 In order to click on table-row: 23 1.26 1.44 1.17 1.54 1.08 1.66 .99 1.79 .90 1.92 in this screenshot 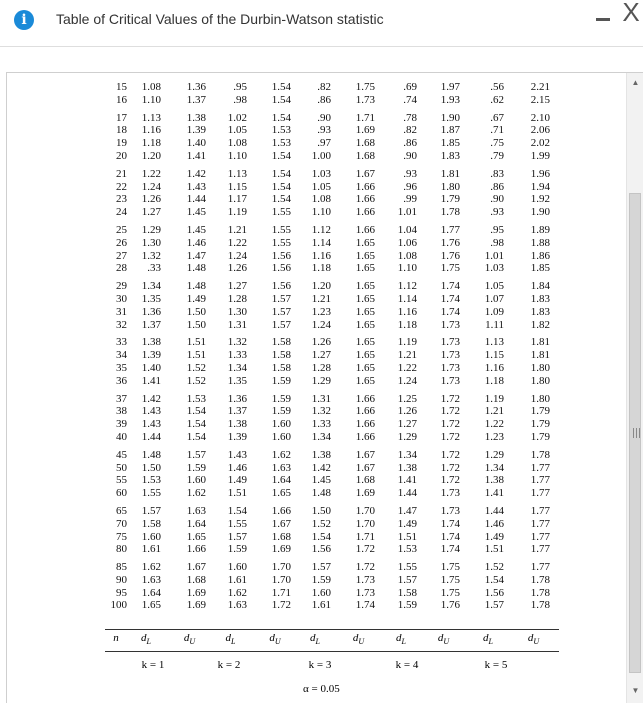, I will do `click(332, 199)`.